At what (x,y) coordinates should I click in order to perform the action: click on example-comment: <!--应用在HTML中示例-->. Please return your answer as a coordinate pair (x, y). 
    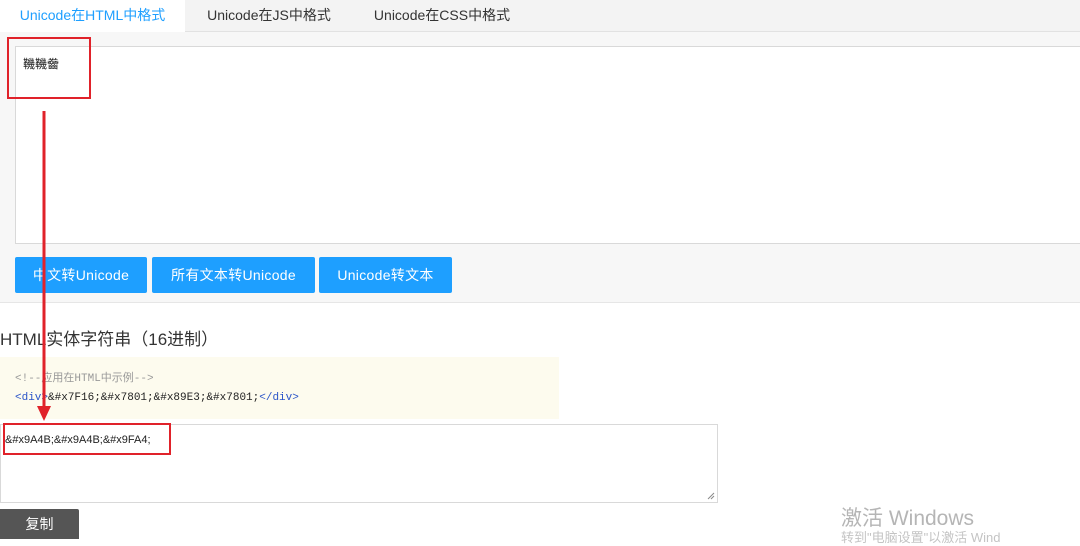
    Looking at the image, I should click on (84, 379).